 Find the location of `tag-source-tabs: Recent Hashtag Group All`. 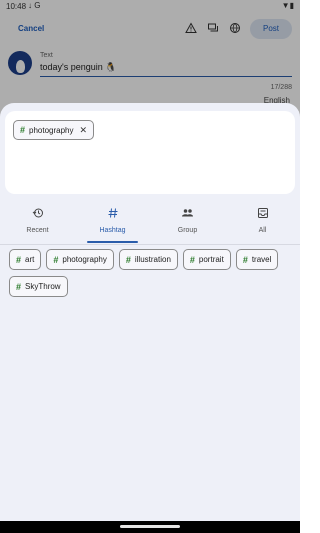

tag-source-tabs: Recent Hashtag Group All is located at coordinates (150, 222).